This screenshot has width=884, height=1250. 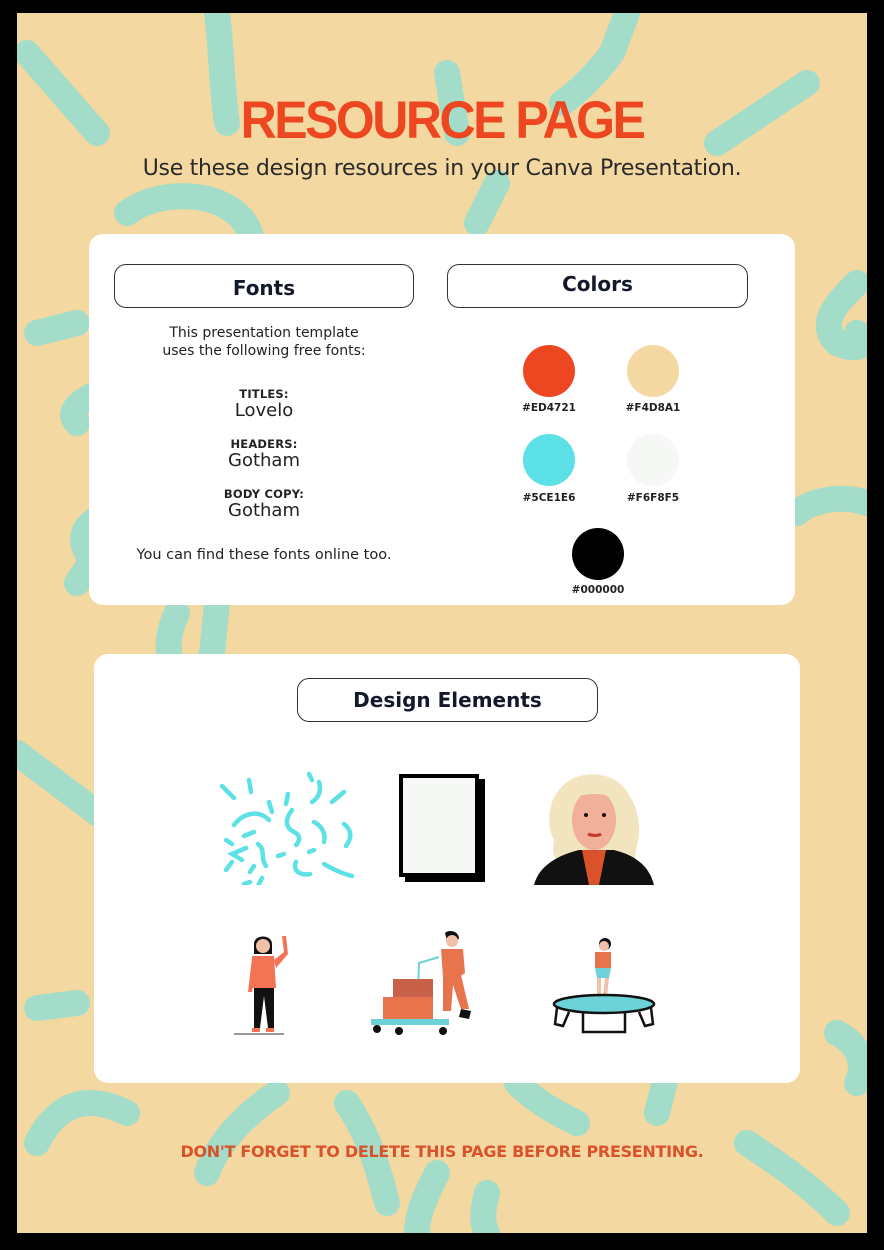 I want to click on waving-woman-illustration-icon, so click(x=269, y=984).